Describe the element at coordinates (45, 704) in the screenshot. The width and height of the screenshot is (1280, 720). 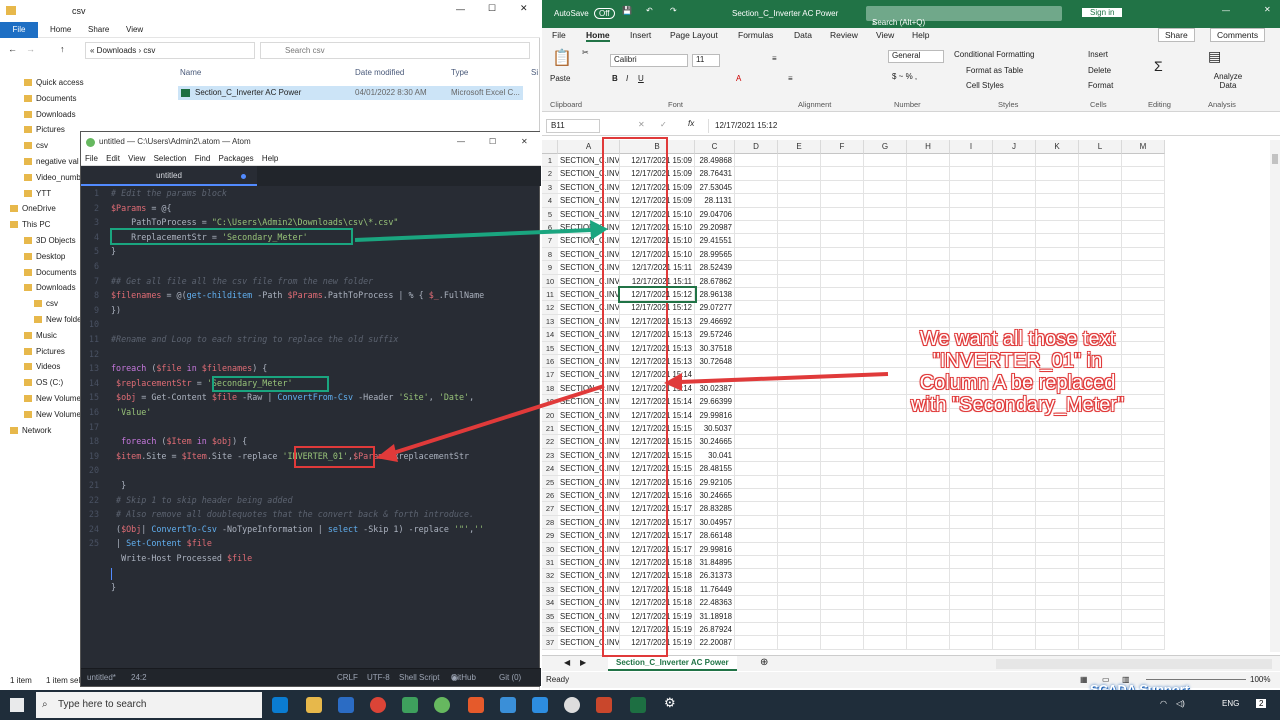
I see `search-icon: ⌕` at that location.